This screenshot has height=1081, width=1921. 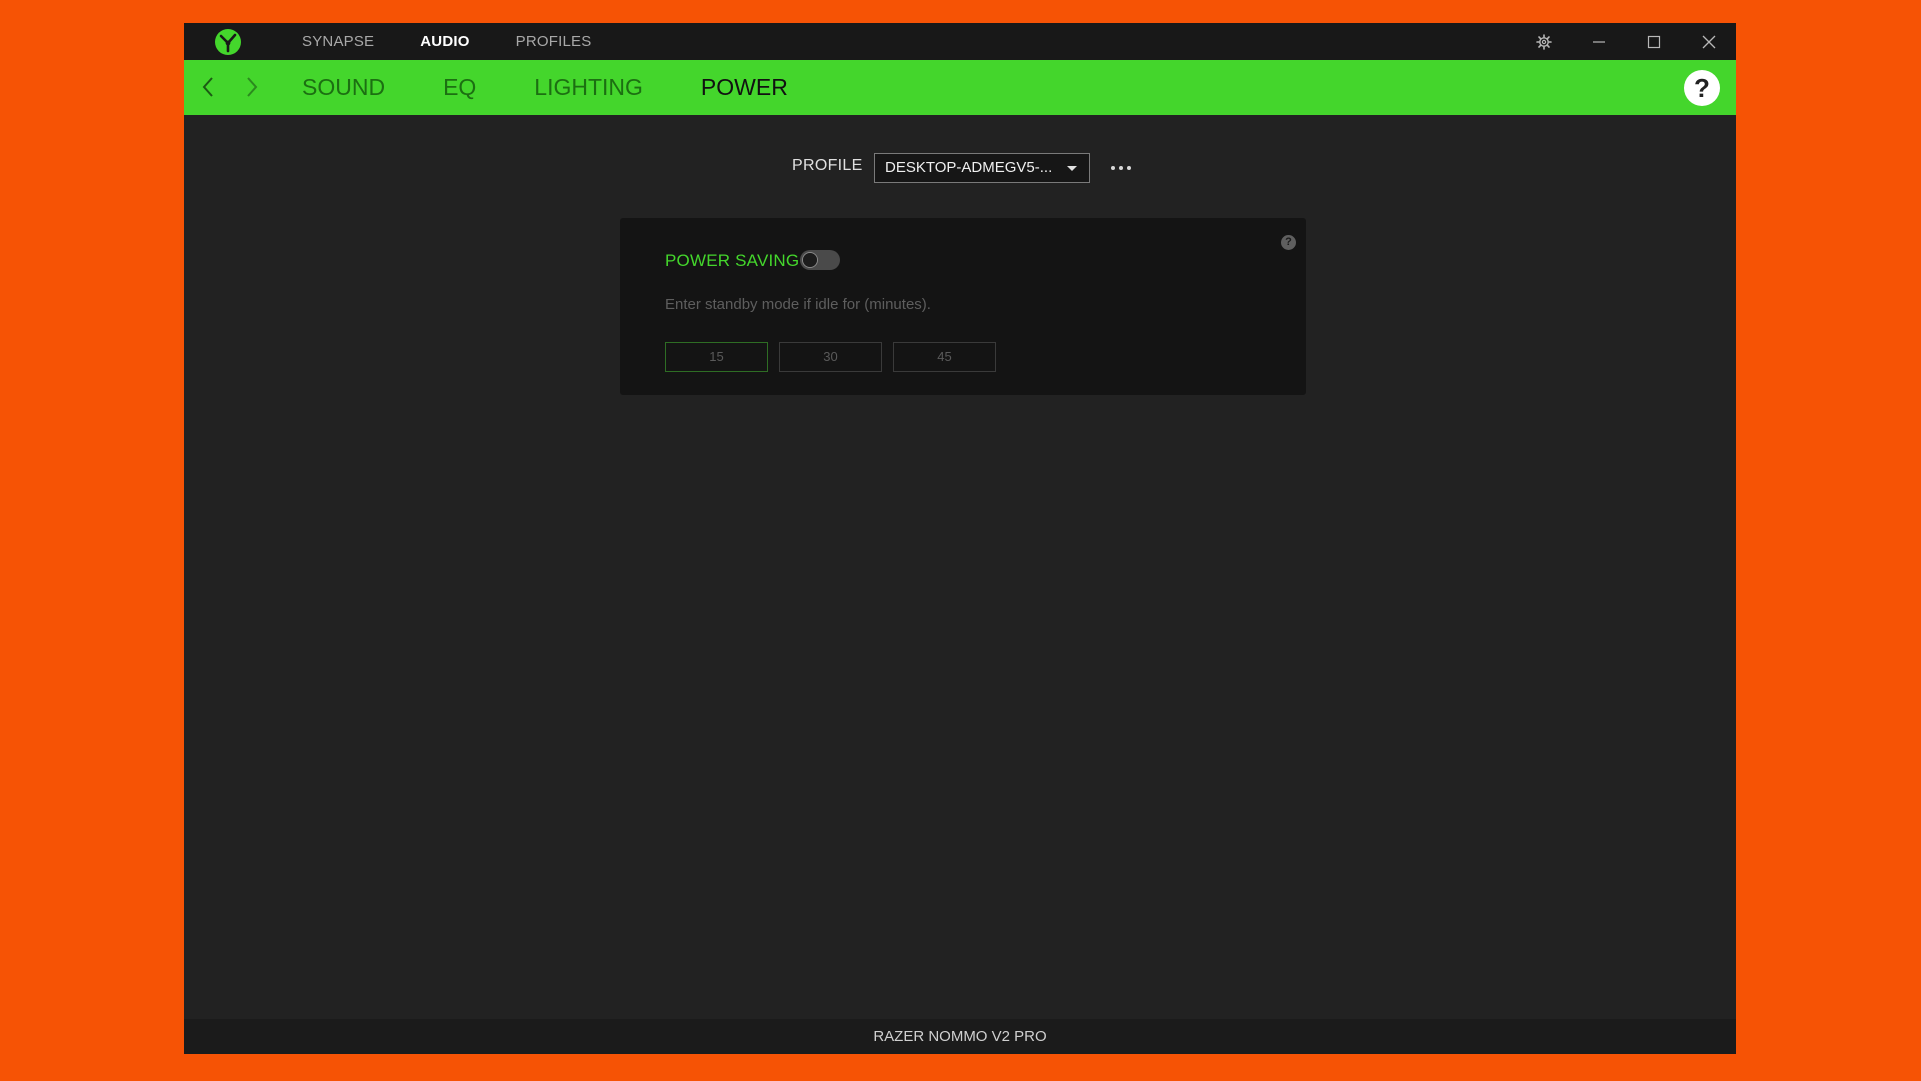 I want to click on window-controls, so click(x=1626, y=41).